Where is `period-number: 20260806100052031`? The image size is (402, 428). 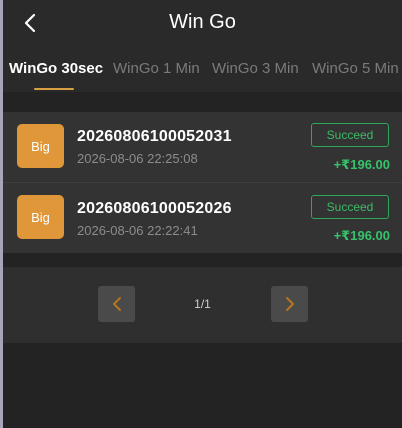 period-number: 20260806100052031 is located at coordinates (154, 136).